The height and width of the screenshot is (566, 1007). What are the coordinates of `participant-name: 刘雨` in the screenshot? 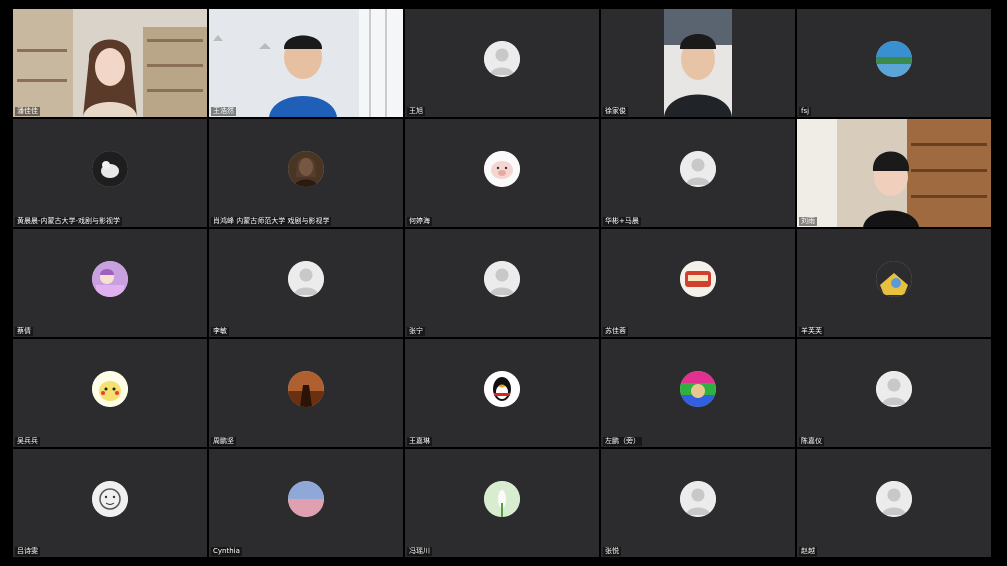 It's located at (808, 221).